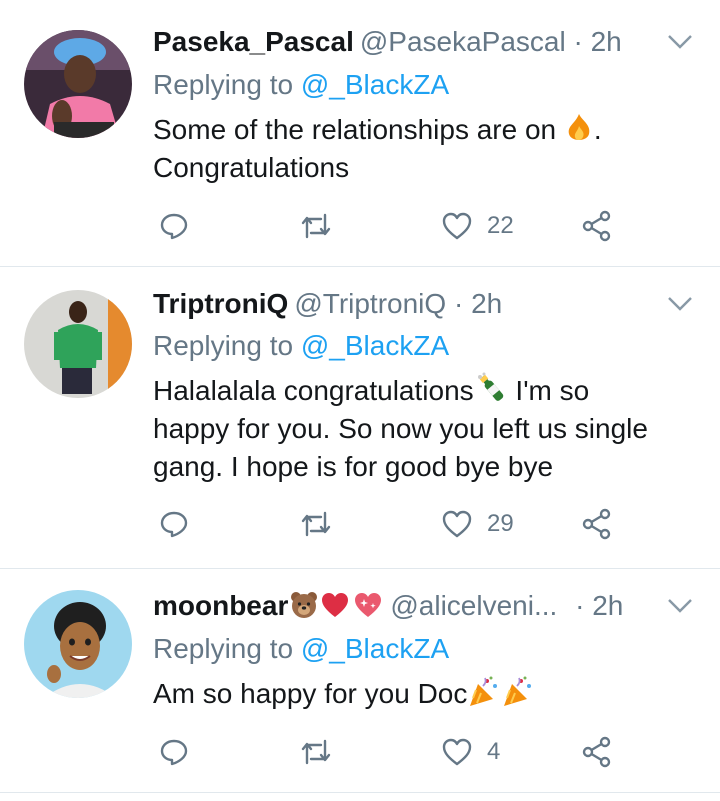 This screenshot has width=720, height=801. Describe the element at coordinates (477, 524) in the screenshot. I see `like-button: 29` at that location.